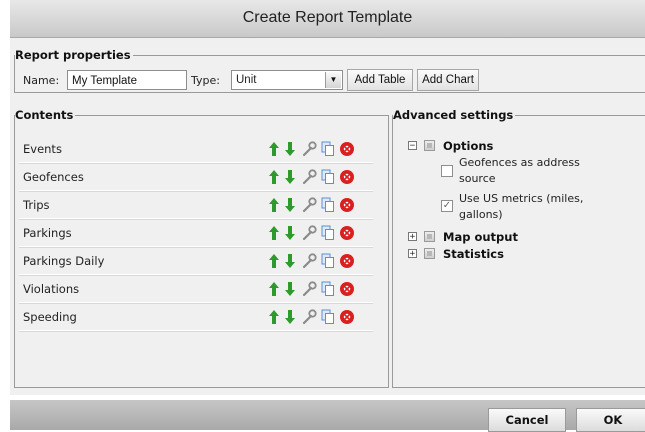  What do you see at coordinates (447, 171) in the screenshot?
I see `geofences-address-checkbox` at bounding box center [447, 171].